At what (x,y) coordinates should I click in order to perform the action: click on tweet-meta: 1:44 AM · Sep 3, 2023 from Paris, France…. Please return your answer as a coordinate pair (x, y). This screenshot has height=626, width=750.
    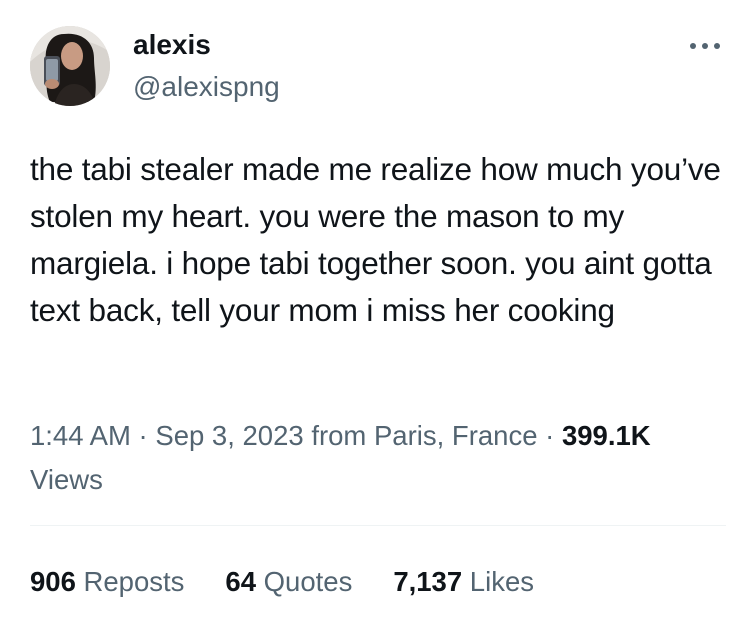
    Looking at the image, I should click on (375, 458).